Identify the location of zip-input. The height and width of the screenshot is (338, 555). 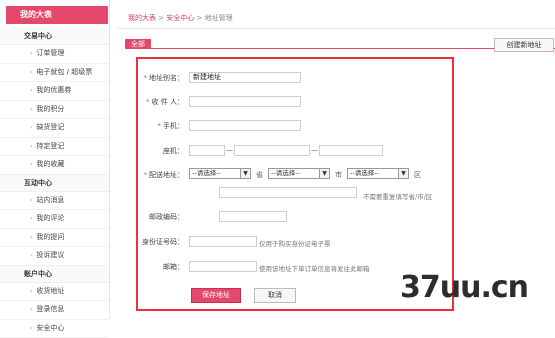
(253, 216).